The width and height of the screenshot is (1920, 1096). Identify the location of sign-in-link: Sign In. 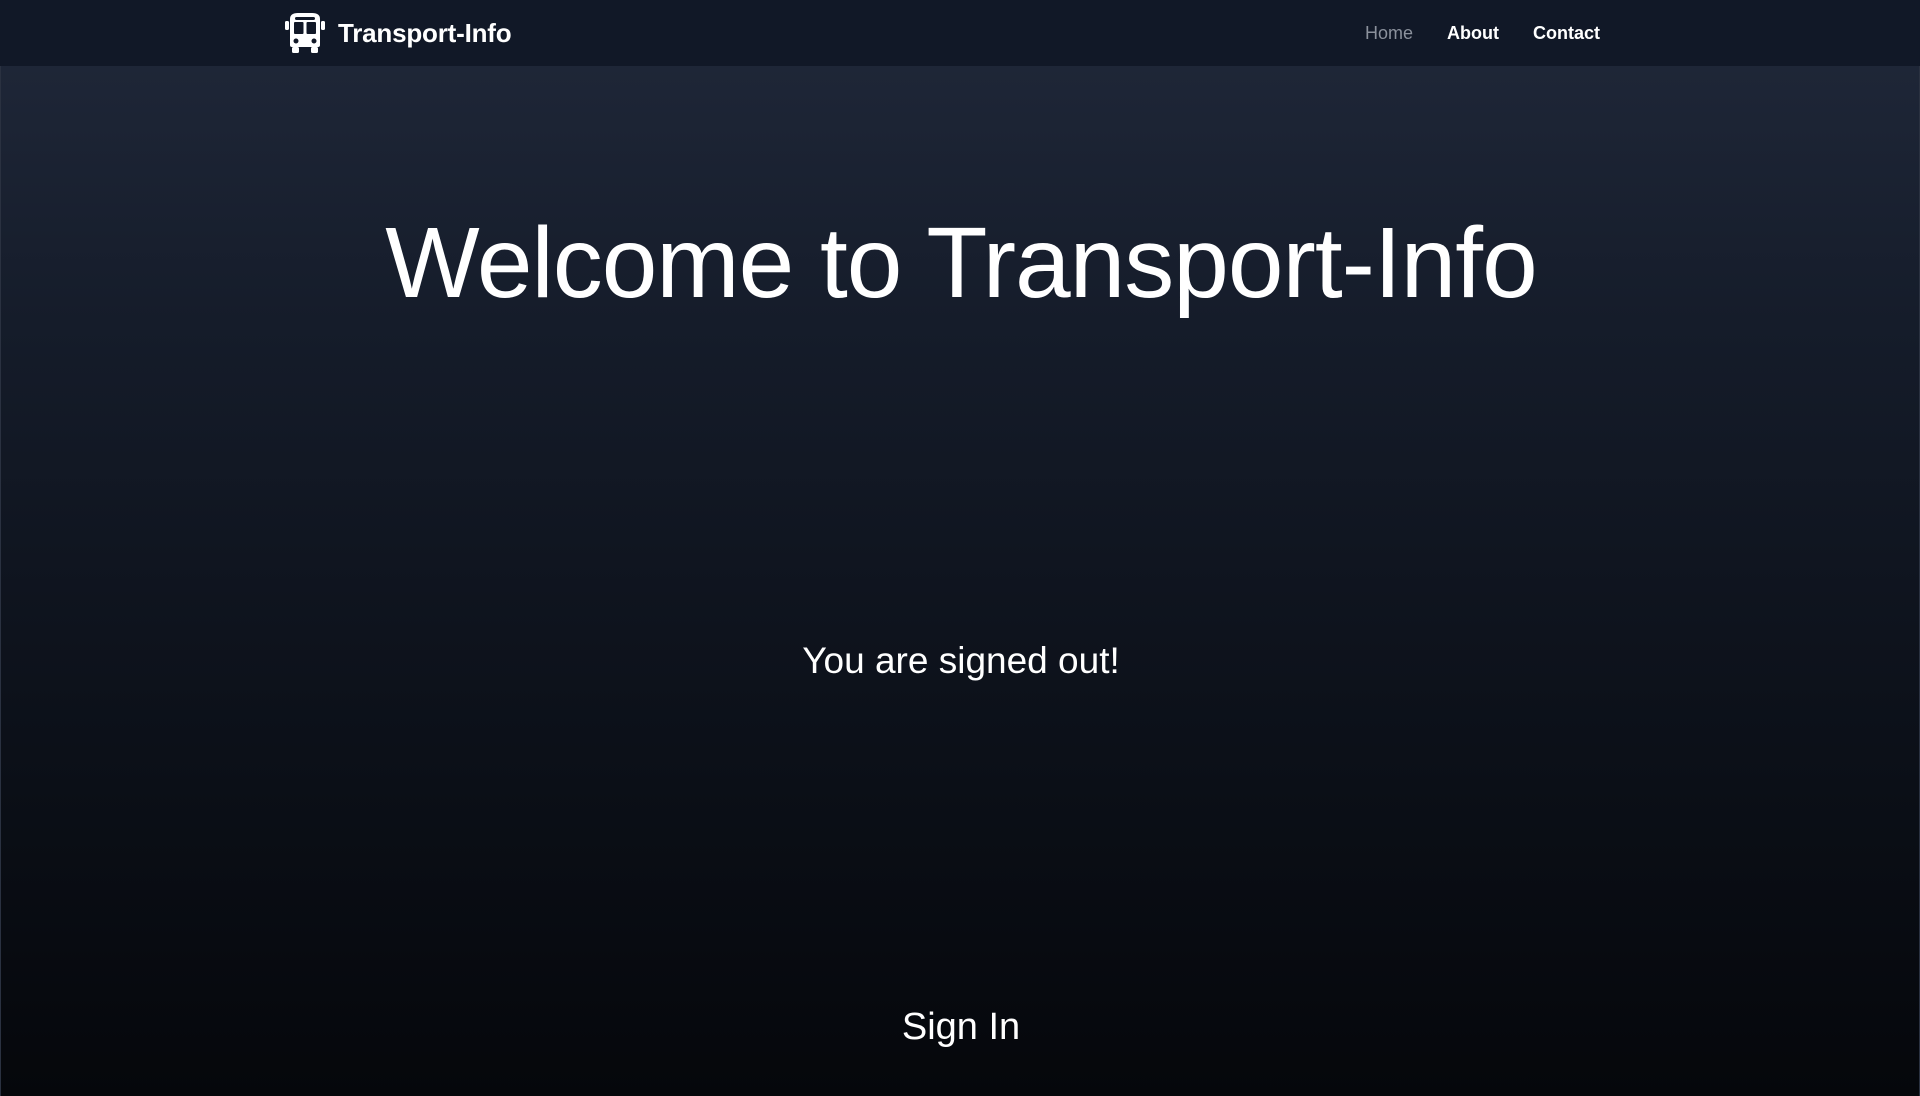
(961, 1027).